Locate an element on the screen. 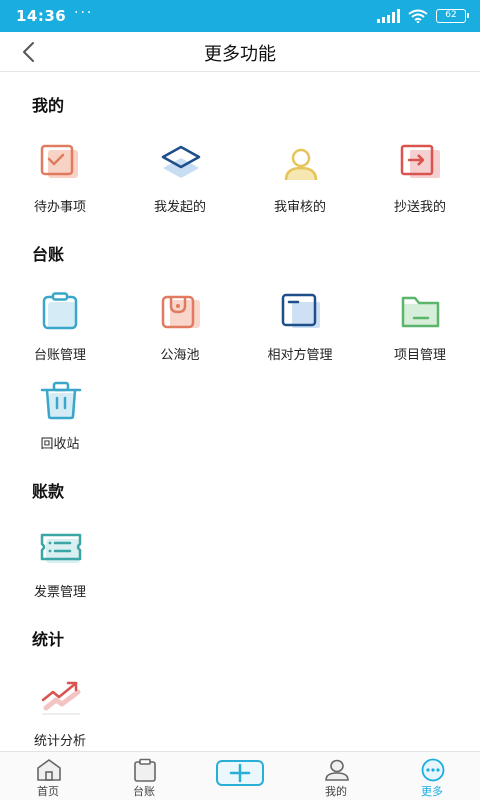 The width and height of the screenshot is (480, 800). item-label: 我审核的 is located at coordinates (299, 207).